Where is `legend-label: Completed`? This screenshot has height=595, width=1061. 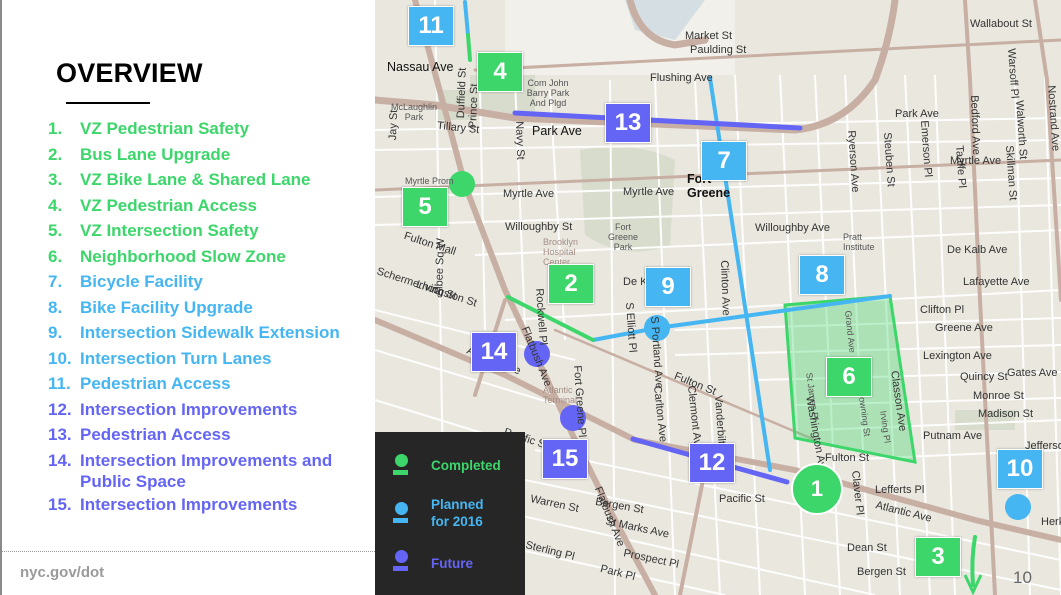
legend-label: Completed is located at coordinates (466, 465).